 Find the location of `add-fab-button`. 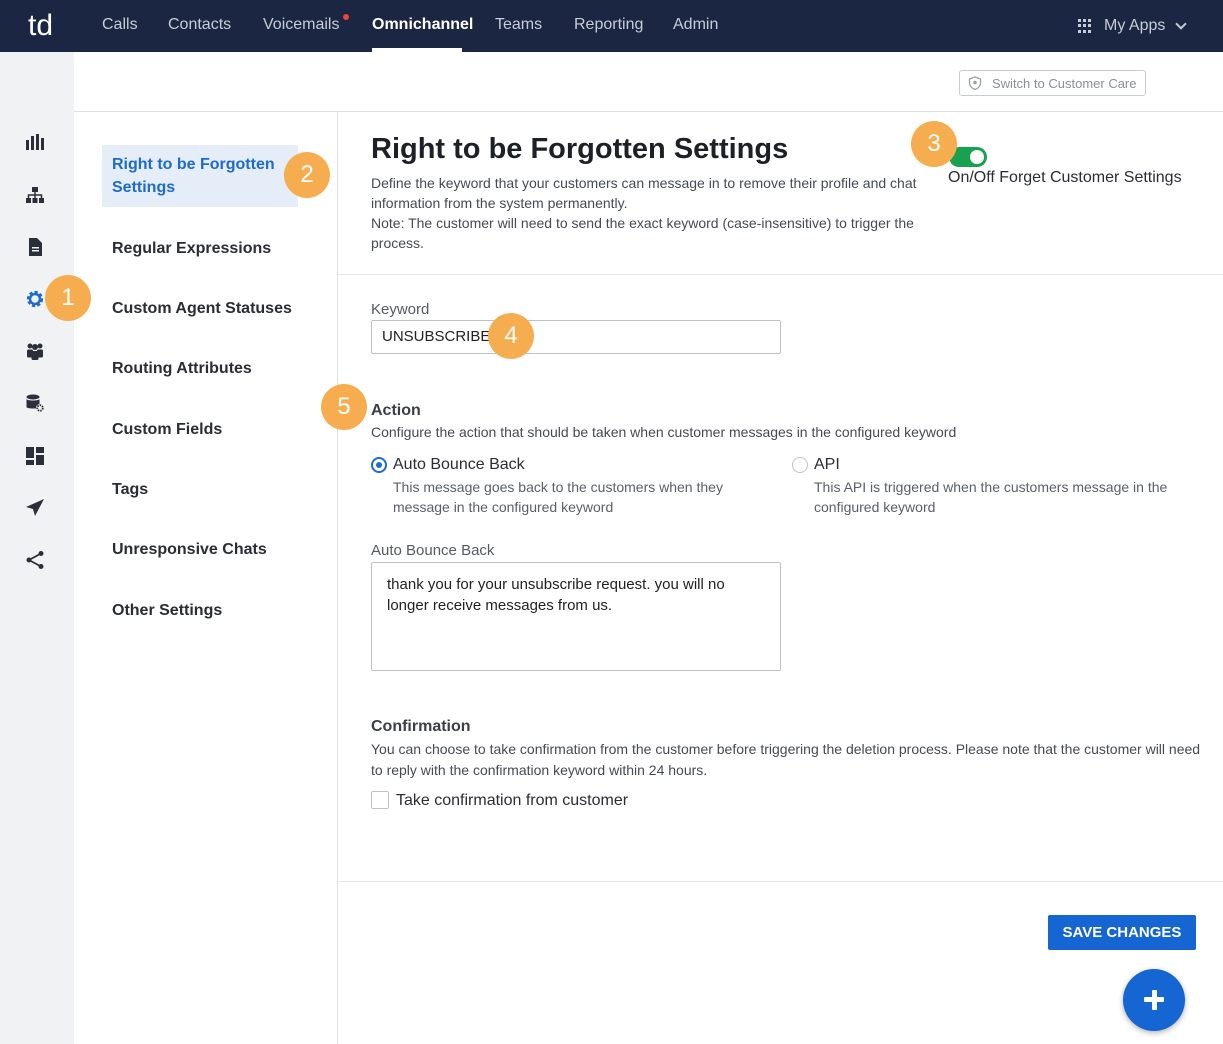

add-fab-button is located at coordinates (1154, 1000).